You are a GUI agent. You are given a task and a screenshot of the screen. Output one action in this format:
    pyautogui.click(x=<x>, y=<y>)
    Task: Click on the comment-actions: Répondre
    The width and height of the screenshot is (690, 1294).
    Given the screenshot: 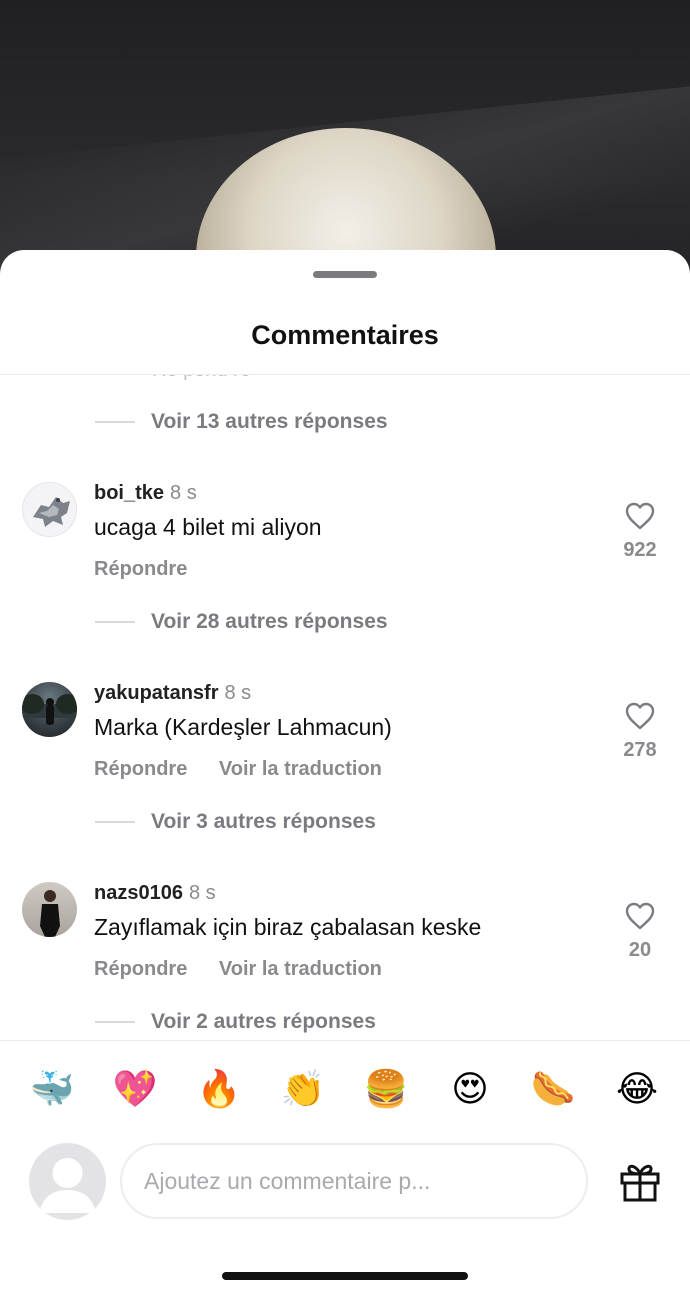 What is the action you would take?
    pyautogui.click(x=153, y=569)
    